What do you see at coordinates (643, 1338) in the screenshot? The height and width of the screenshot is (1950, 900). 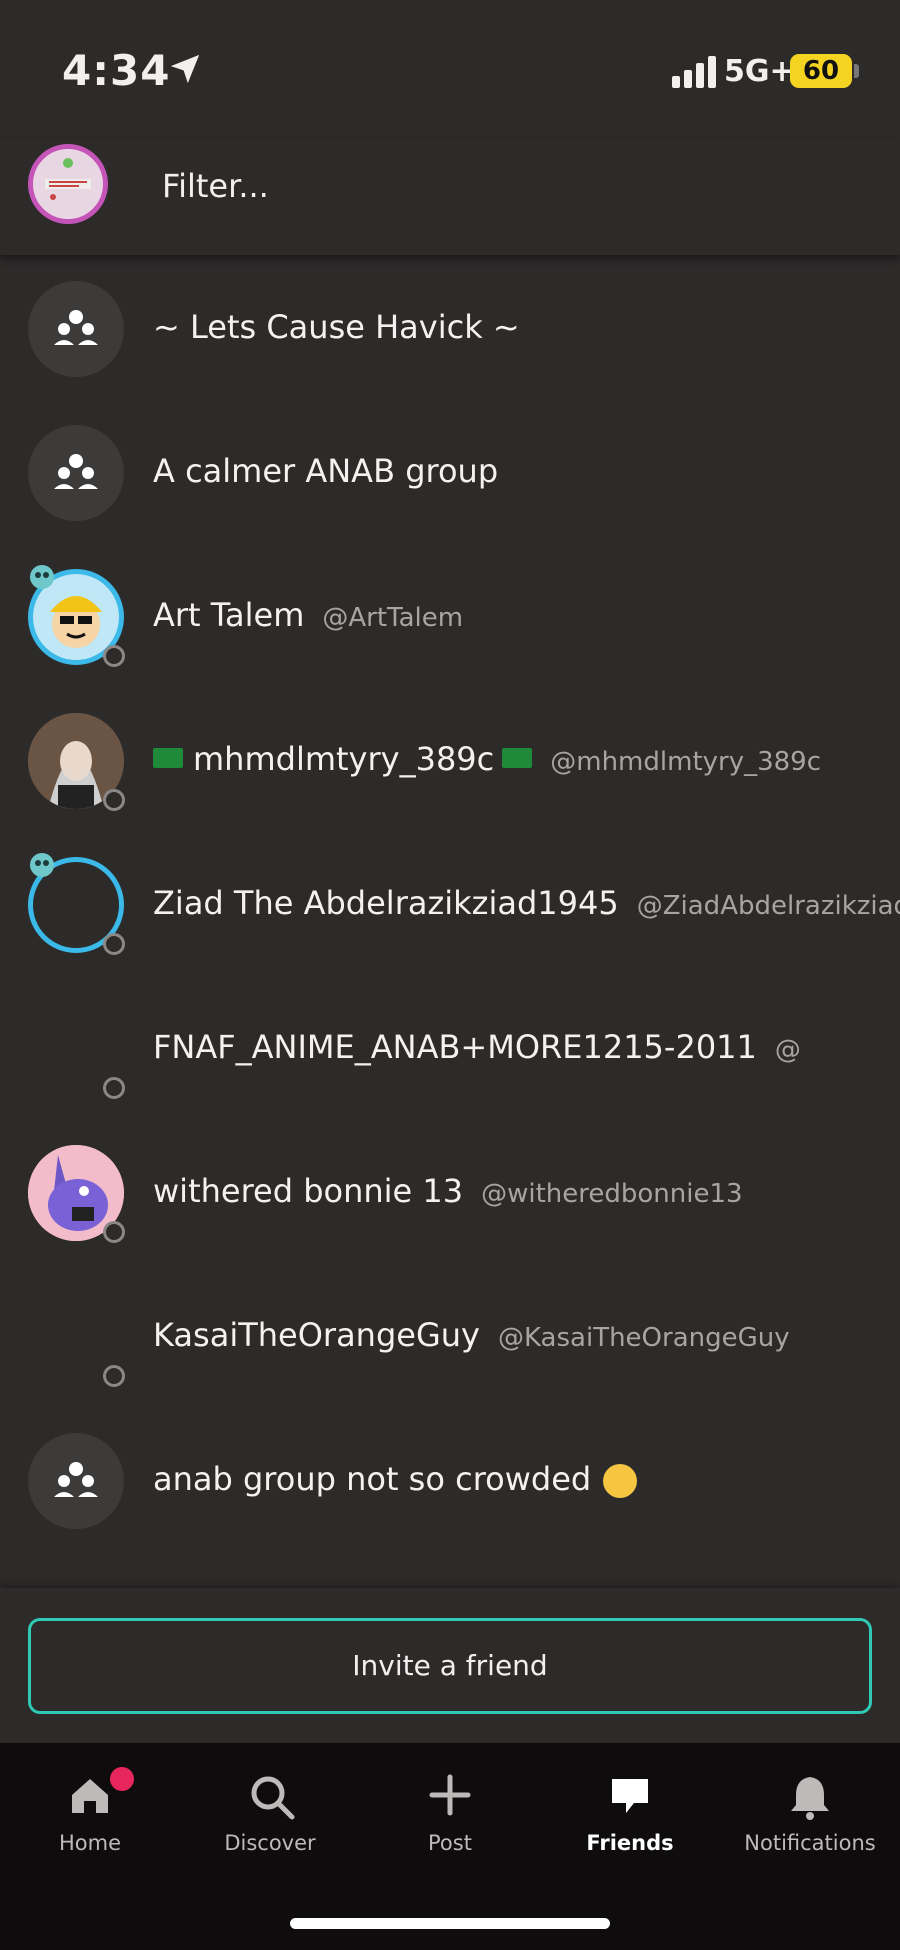 I see `chat-handle: @KasaiTheOrangeGuy` at bounding box center [643, 1338].